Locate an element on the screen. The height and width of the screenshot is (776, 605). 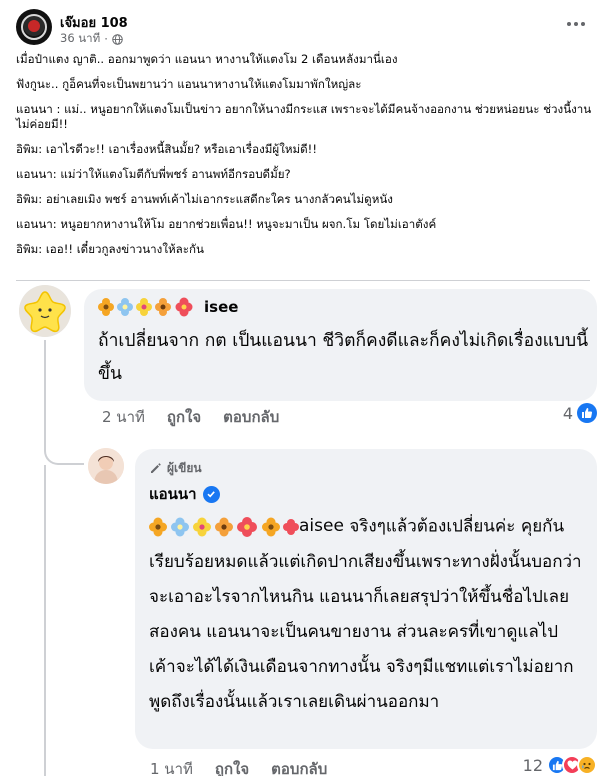
post-time: 36 นาที is located at coordinates (80, 39).